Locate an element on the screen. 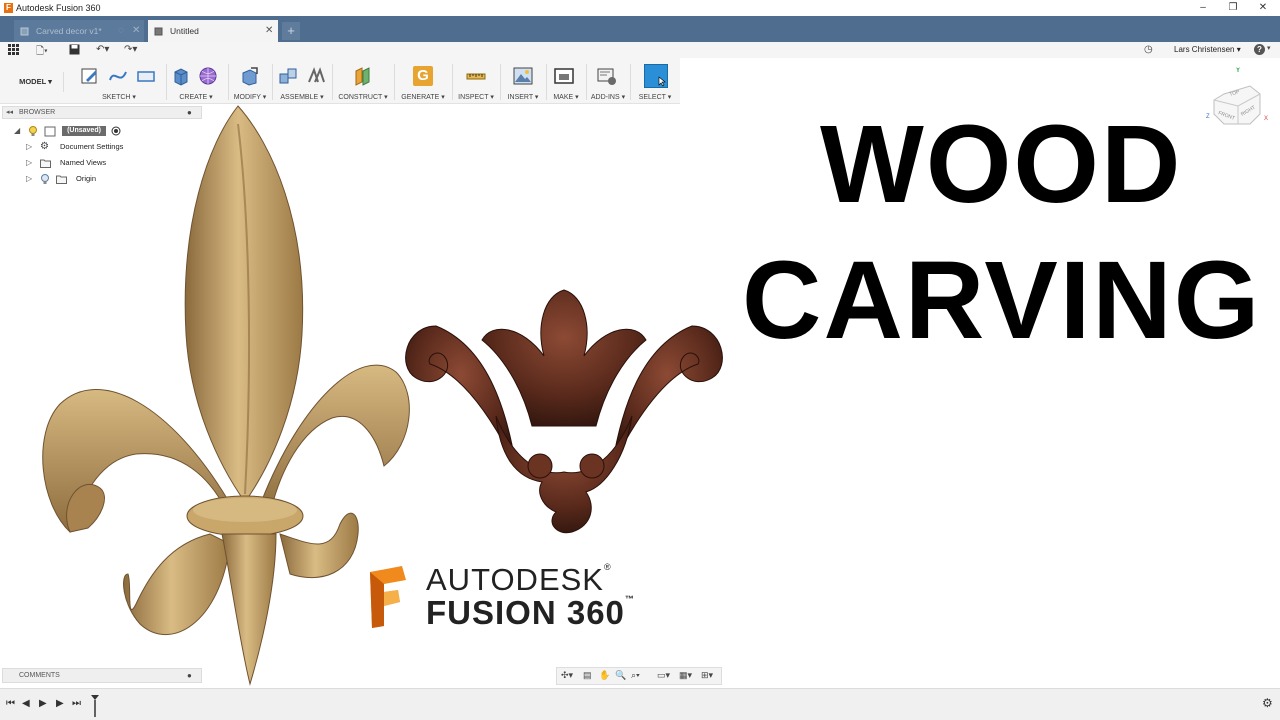 The width and height of the screenshot is (1280, 720). cursor-arrow-icon is located at coordinates (662, 81).